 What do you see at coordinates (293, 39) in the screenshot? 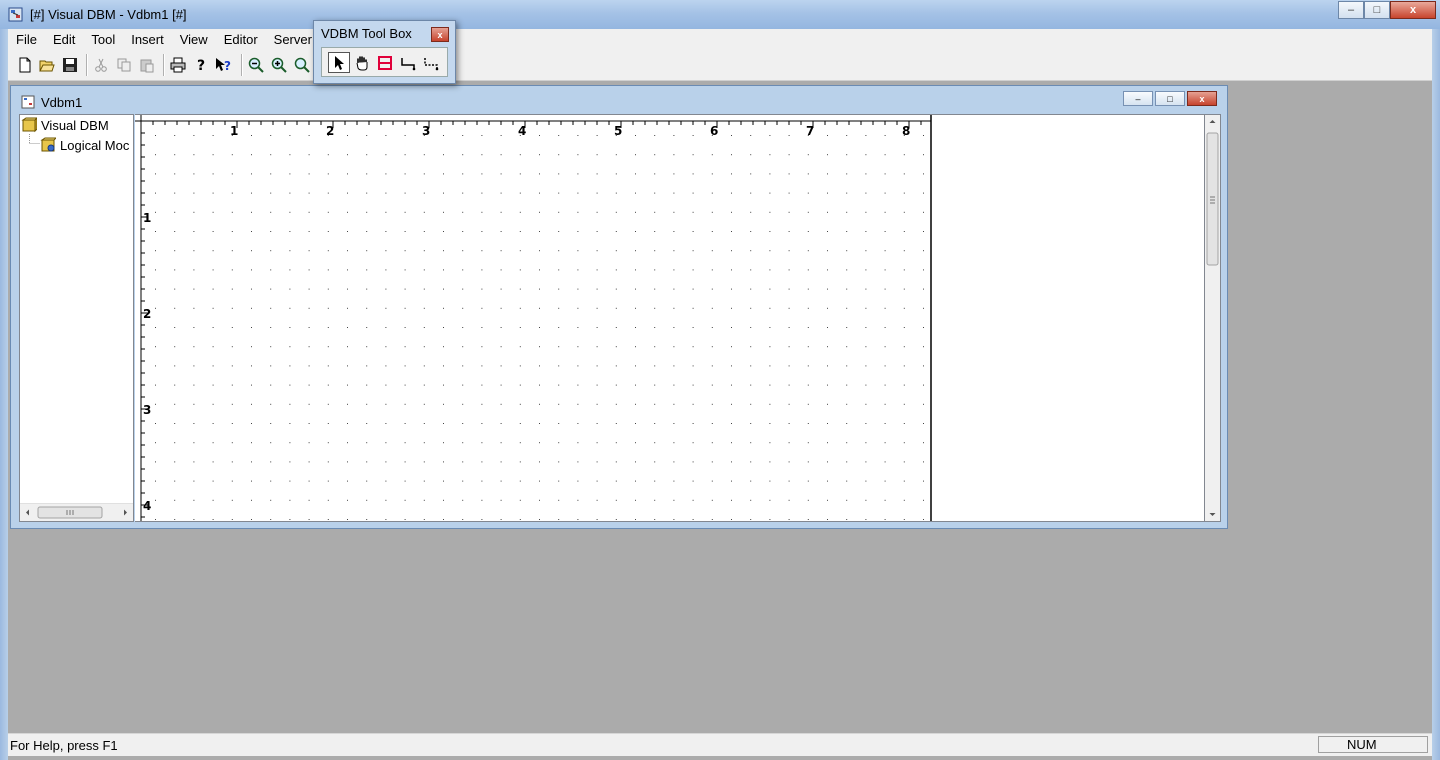
I see `menu-server: Server` at bounding box center [293, 39].